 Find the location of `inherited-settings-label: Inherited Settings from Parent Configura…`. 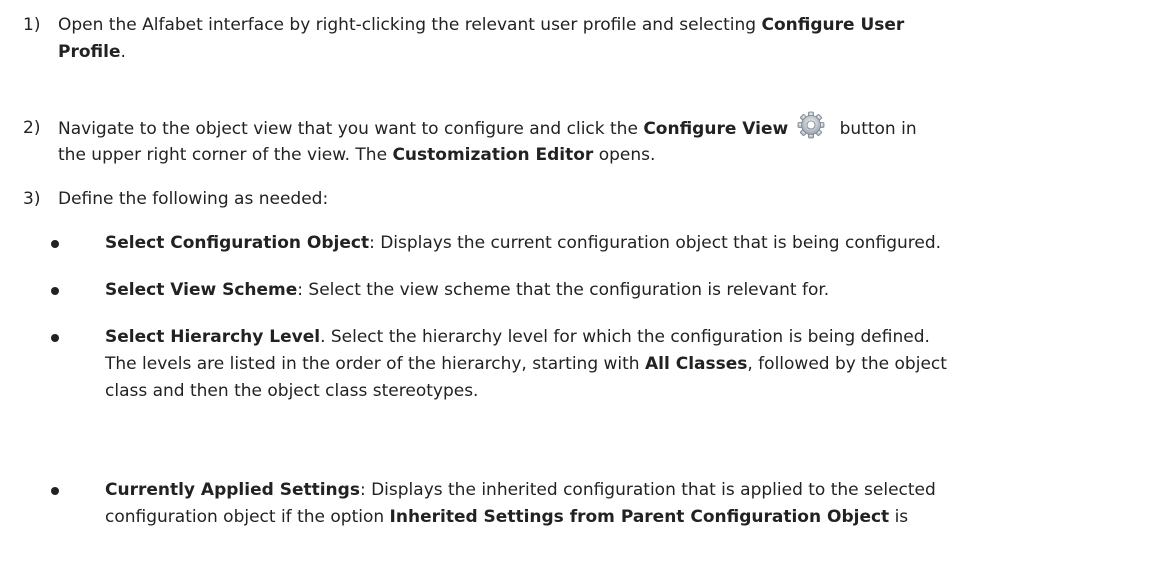

inherited-settings-label: Inherited Settings from Parent Configura… is located at coordinates (639, 517).